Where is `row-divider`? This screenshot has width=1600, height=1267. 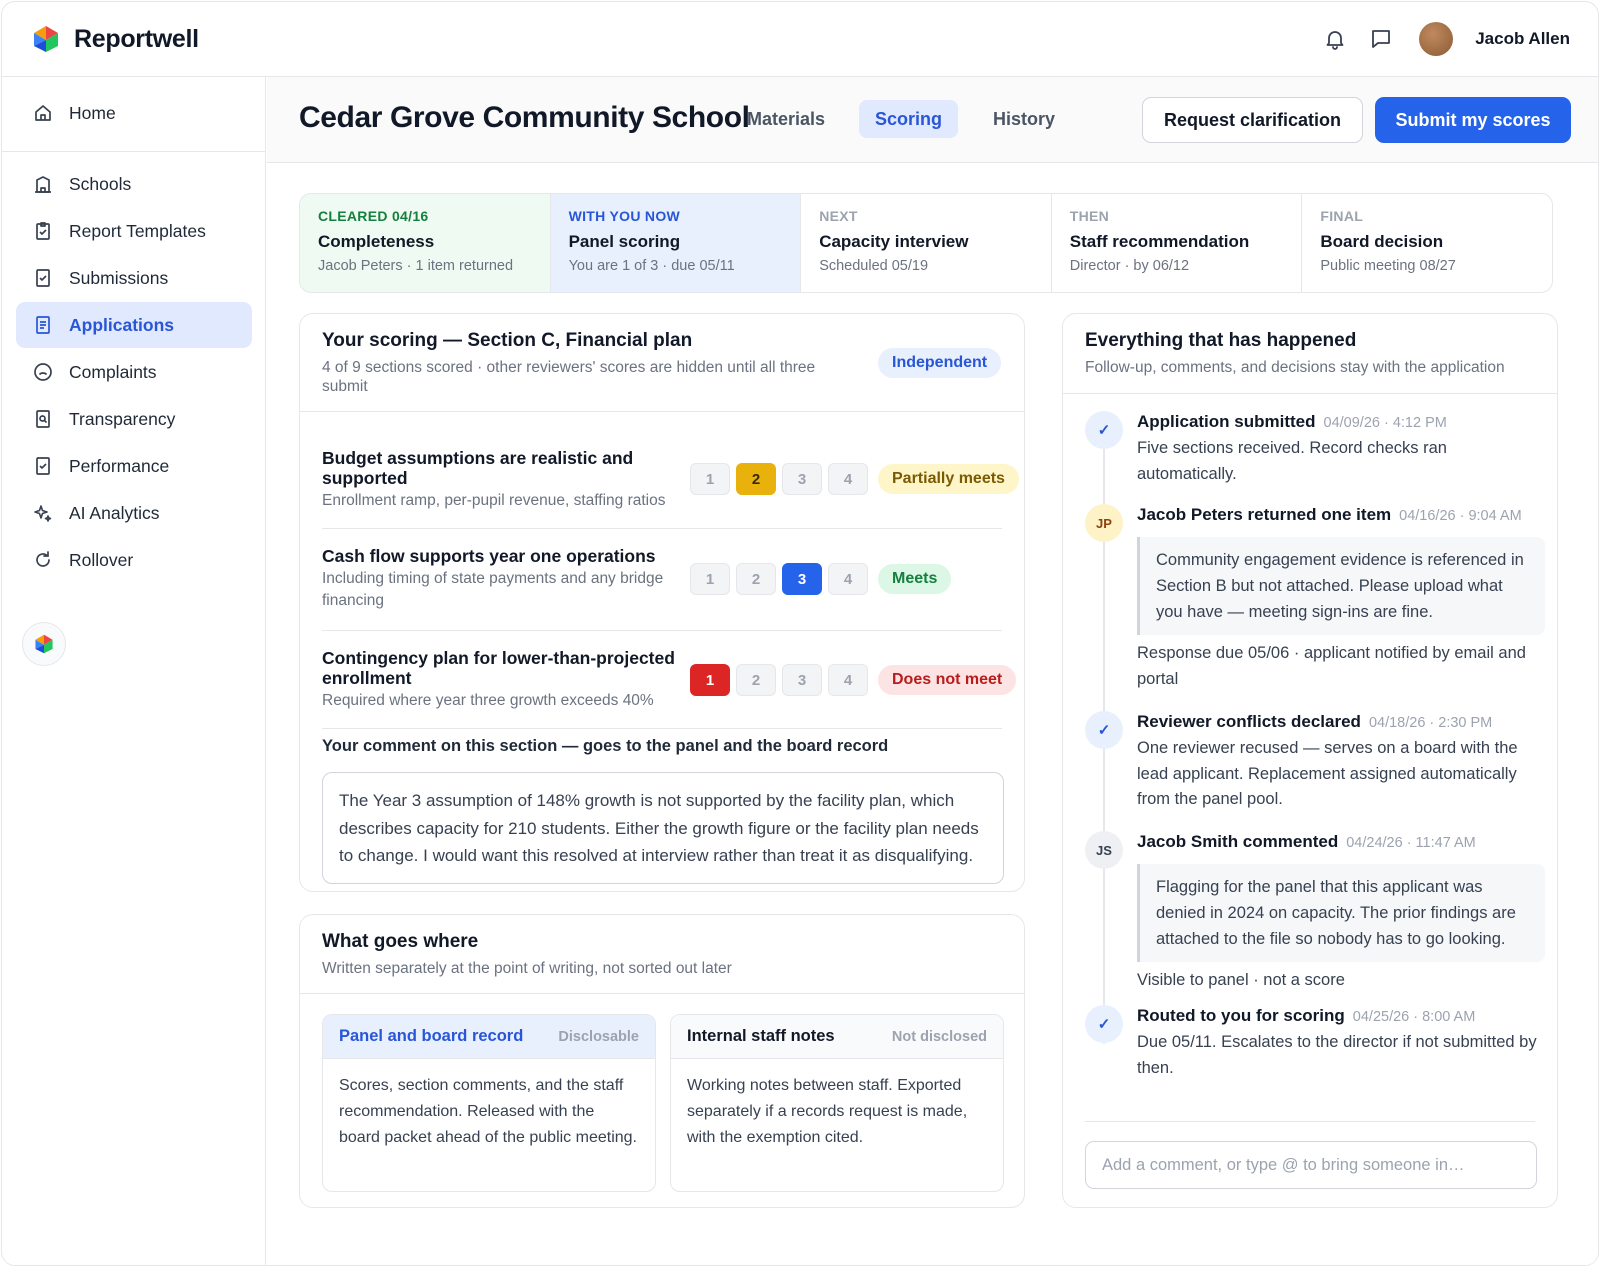 row-divider is located at coordinates (662, 528).